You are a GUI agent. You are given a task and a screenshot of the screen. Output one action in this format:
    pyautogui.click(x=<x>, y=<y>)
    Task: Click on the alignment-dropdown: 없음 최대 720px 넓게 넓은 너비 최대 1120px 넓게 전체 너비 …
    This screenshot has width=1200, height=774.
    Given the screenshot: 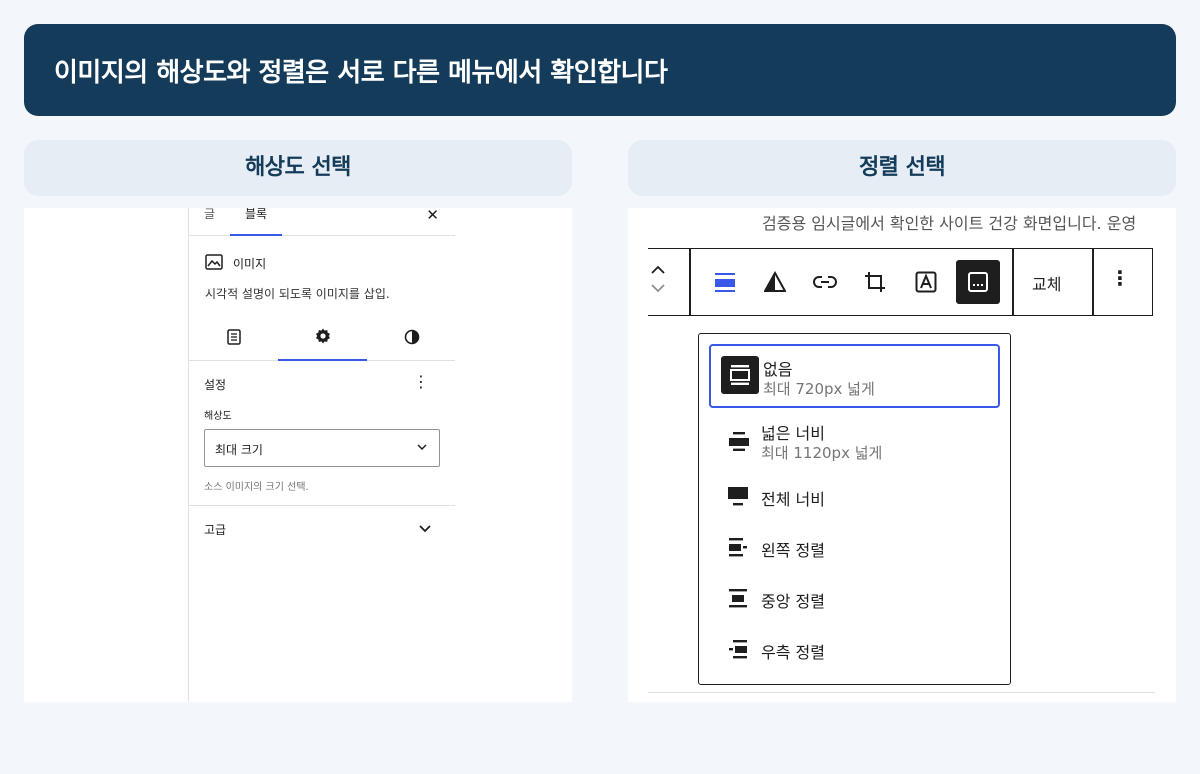 What is the action you would take?
    pyautogui.click(x=854, y=509)
    